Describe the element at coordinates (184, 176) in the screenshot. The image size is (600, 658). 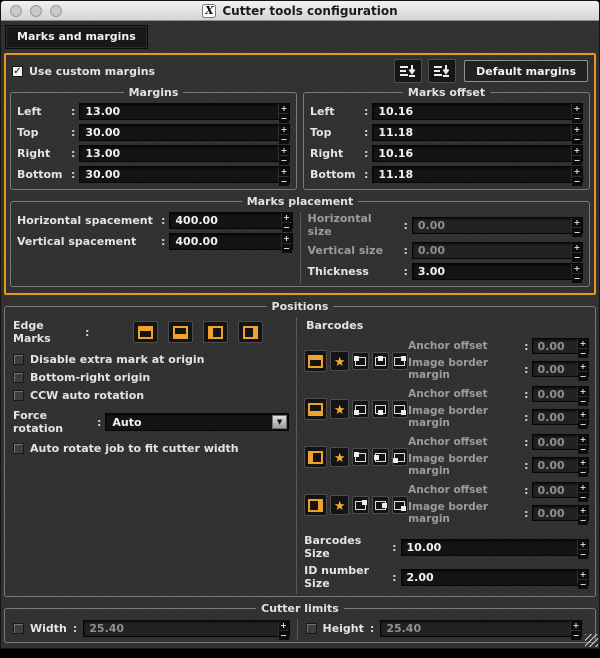
I see `margin-bottom-spinbox: 30.00 + −` at that location.